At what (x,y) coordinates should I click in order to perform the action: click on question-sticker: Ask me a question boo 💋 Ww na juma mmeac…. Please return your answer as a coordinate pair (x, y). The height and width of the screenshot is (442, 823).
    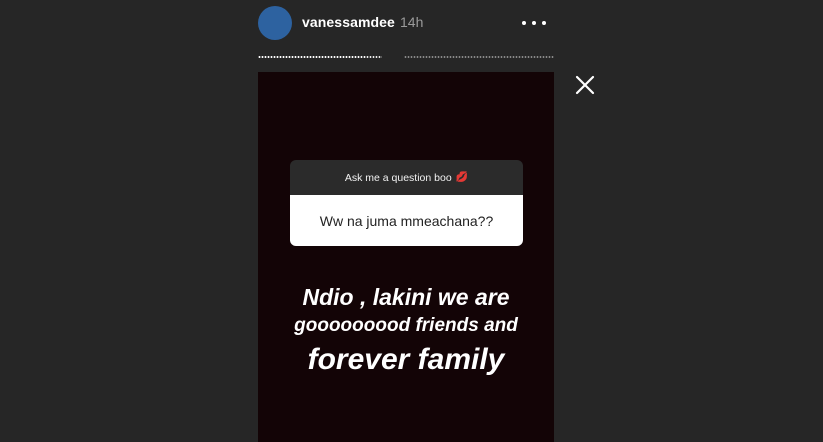
    Looking at the image, I should click on (406, 203).